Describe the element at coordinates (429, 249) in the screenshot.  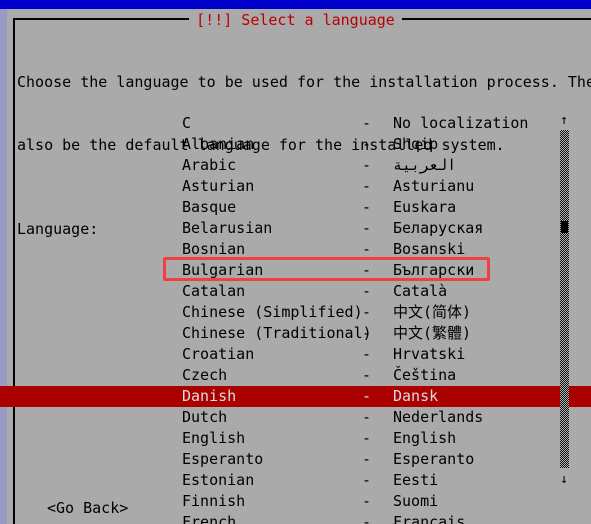
I see `language-native-name: Bosanski` at that location.